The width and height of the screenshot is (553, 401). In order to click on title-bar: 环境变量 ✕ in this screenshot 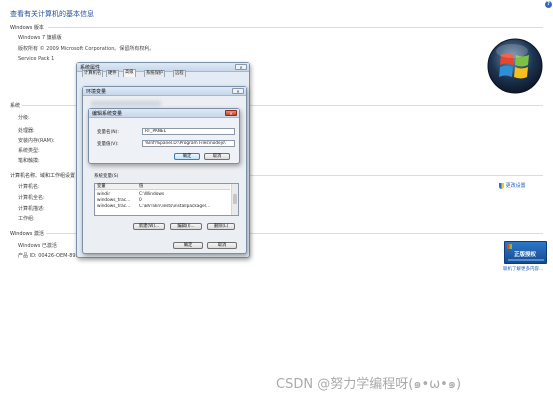, I will do `click(164, 91)`.